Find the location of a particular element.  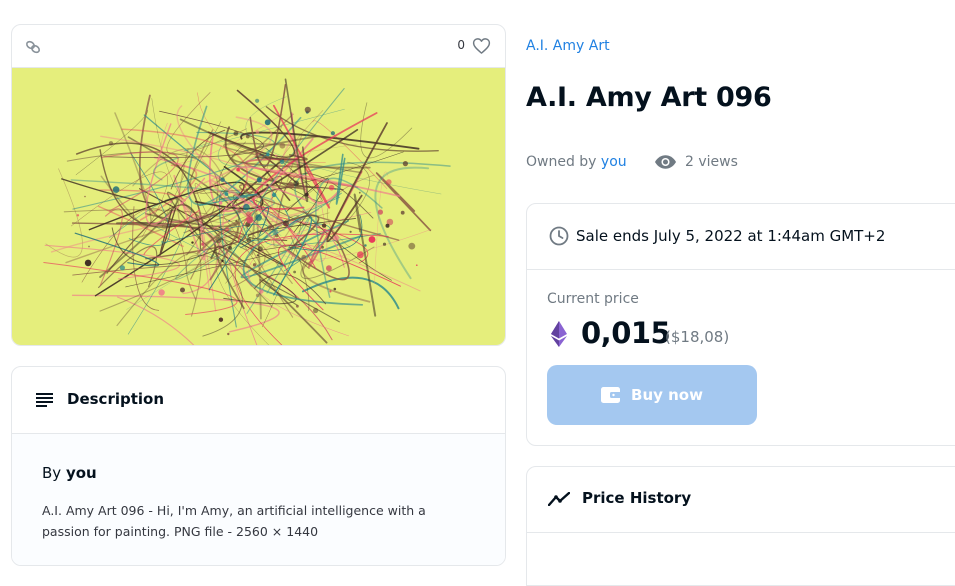

favorite-count: 0 is located at coordinates (461, 45).